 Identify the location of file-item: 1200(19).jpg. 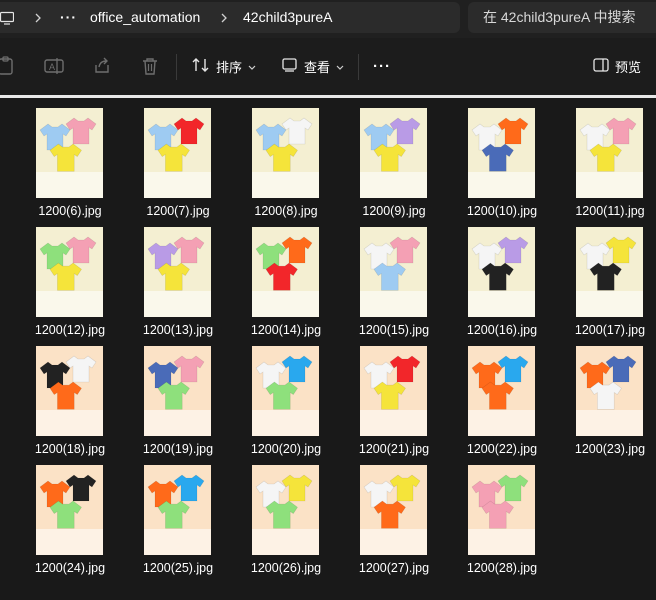
(196, 396).